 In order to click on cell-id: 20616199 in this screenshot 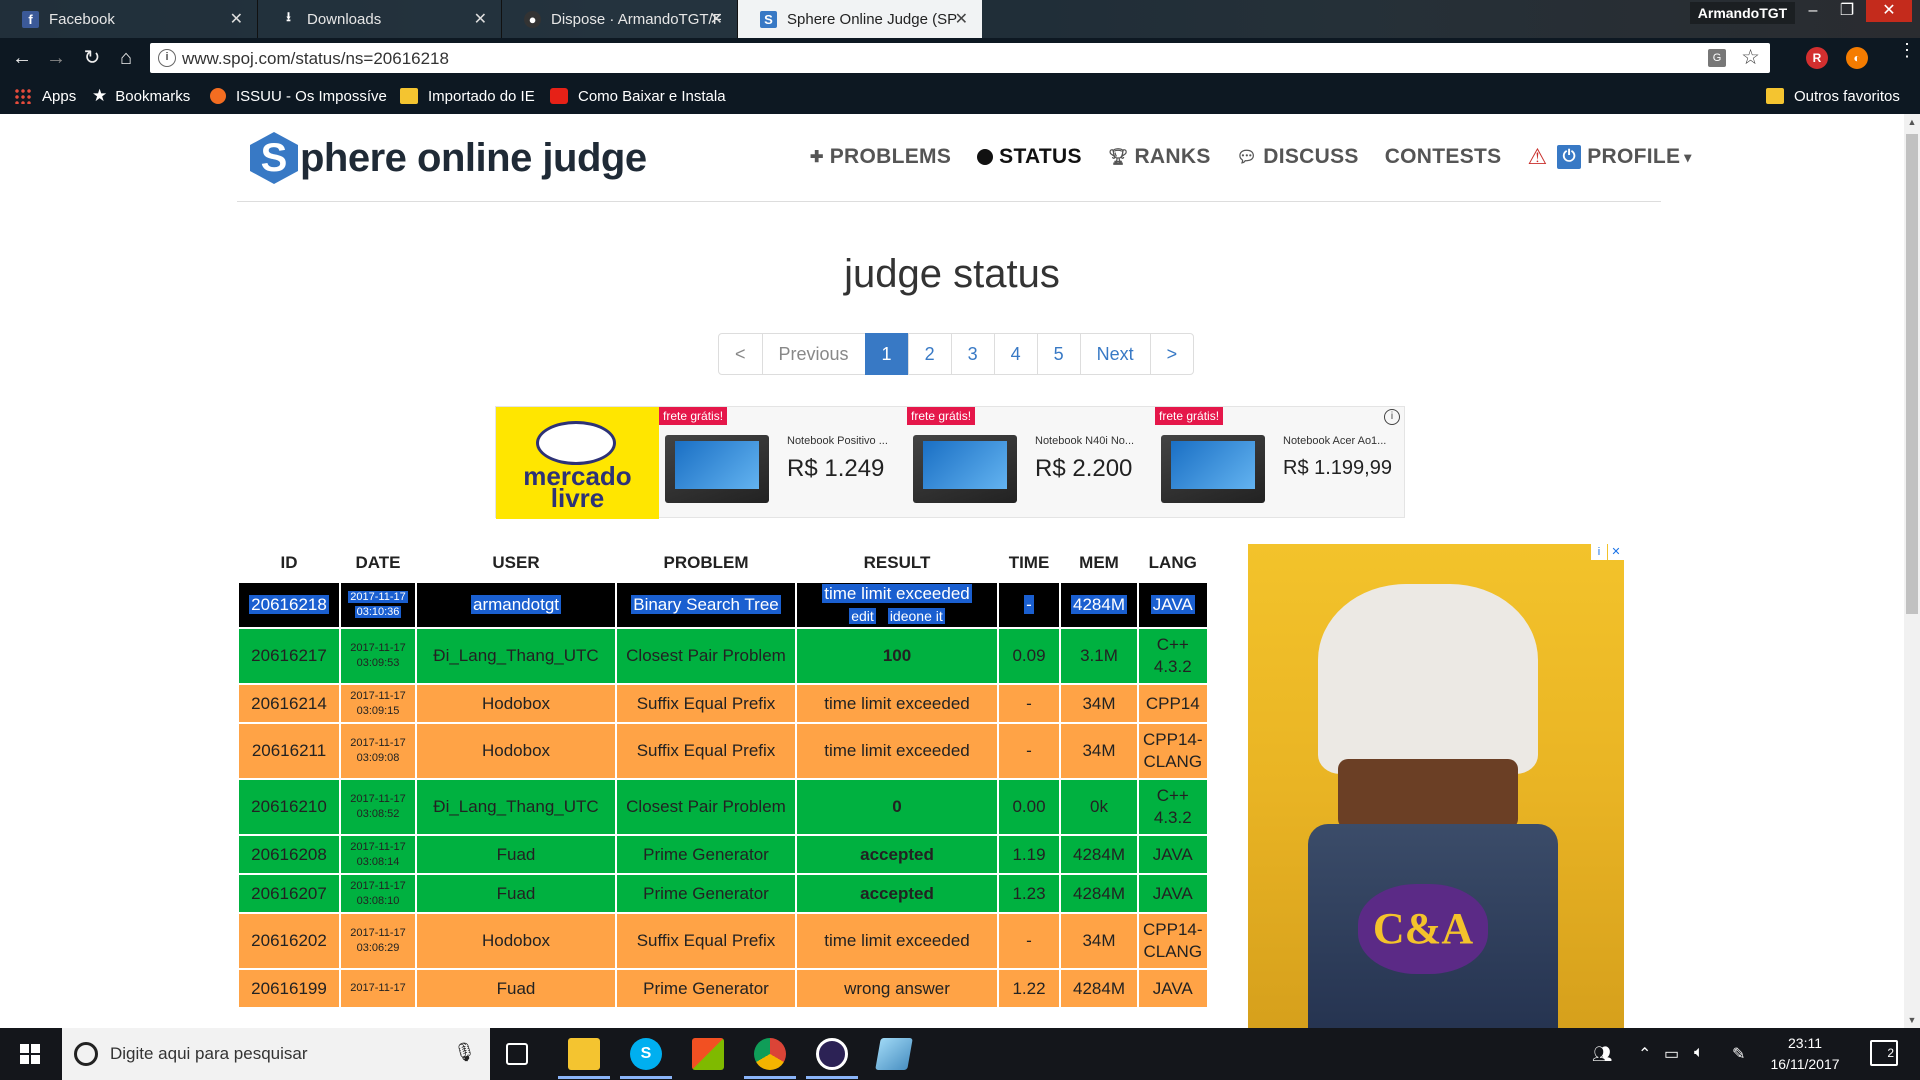, I will do `click(289, 988)`.